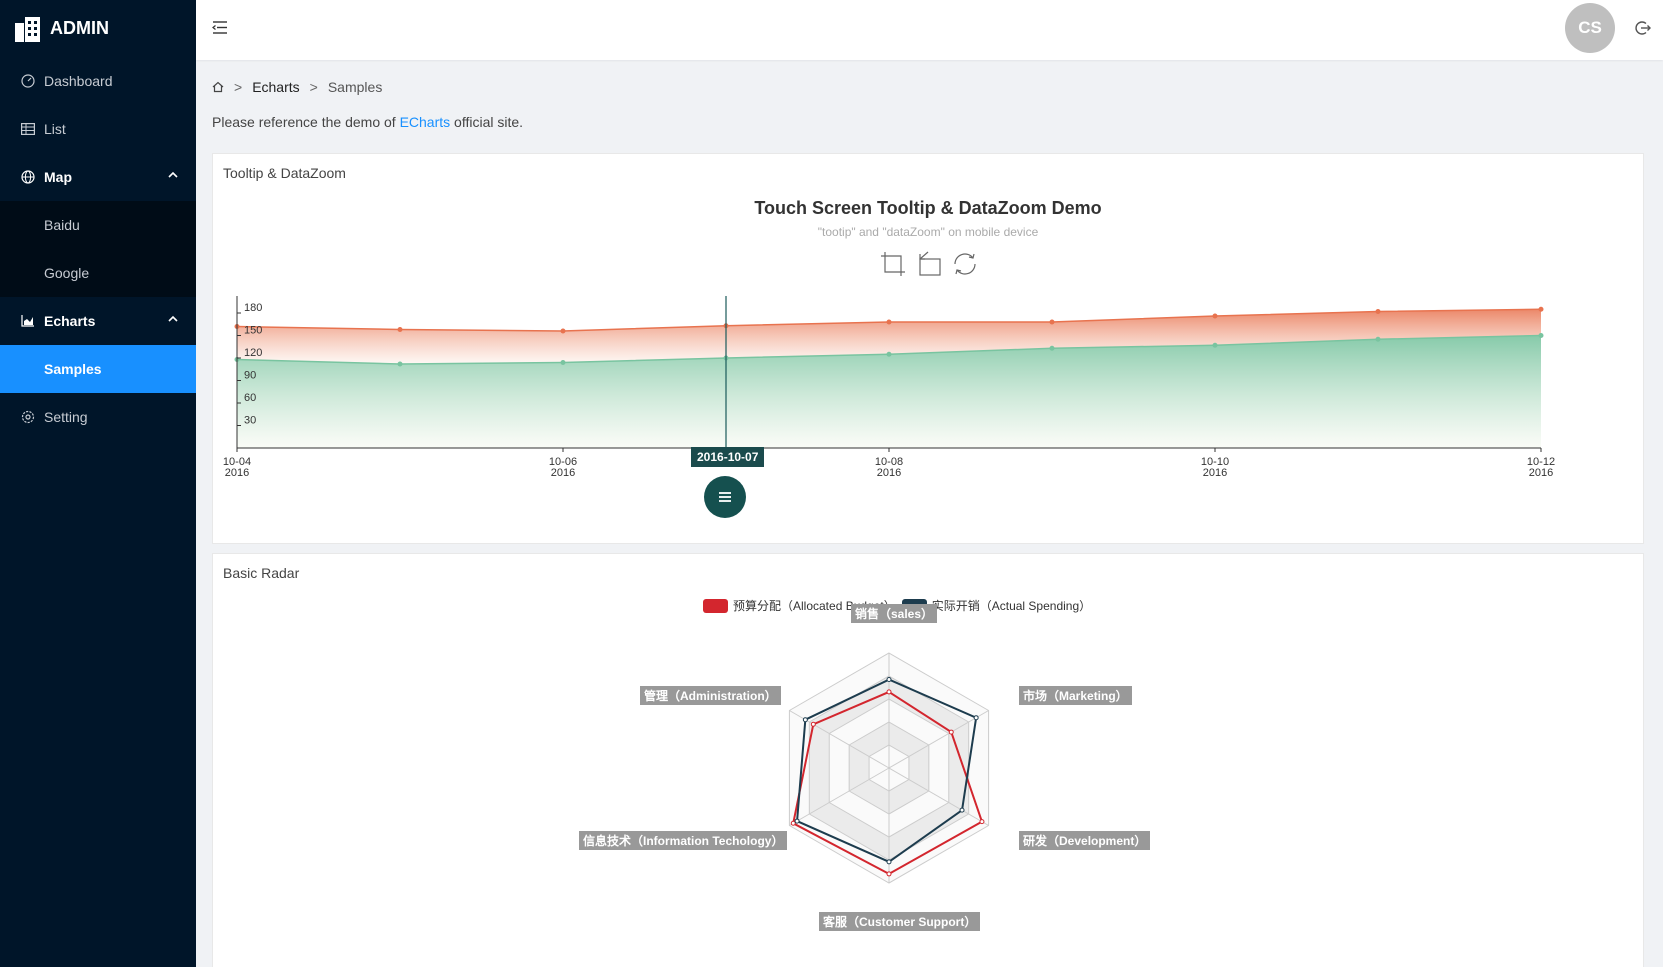 The height and width of the screenshot is (967, 1663). What do you see at coordinates (98, 417) in the screenshot?
I see `sidebar-item-setting: Setting` at bounding box center [98, 417].